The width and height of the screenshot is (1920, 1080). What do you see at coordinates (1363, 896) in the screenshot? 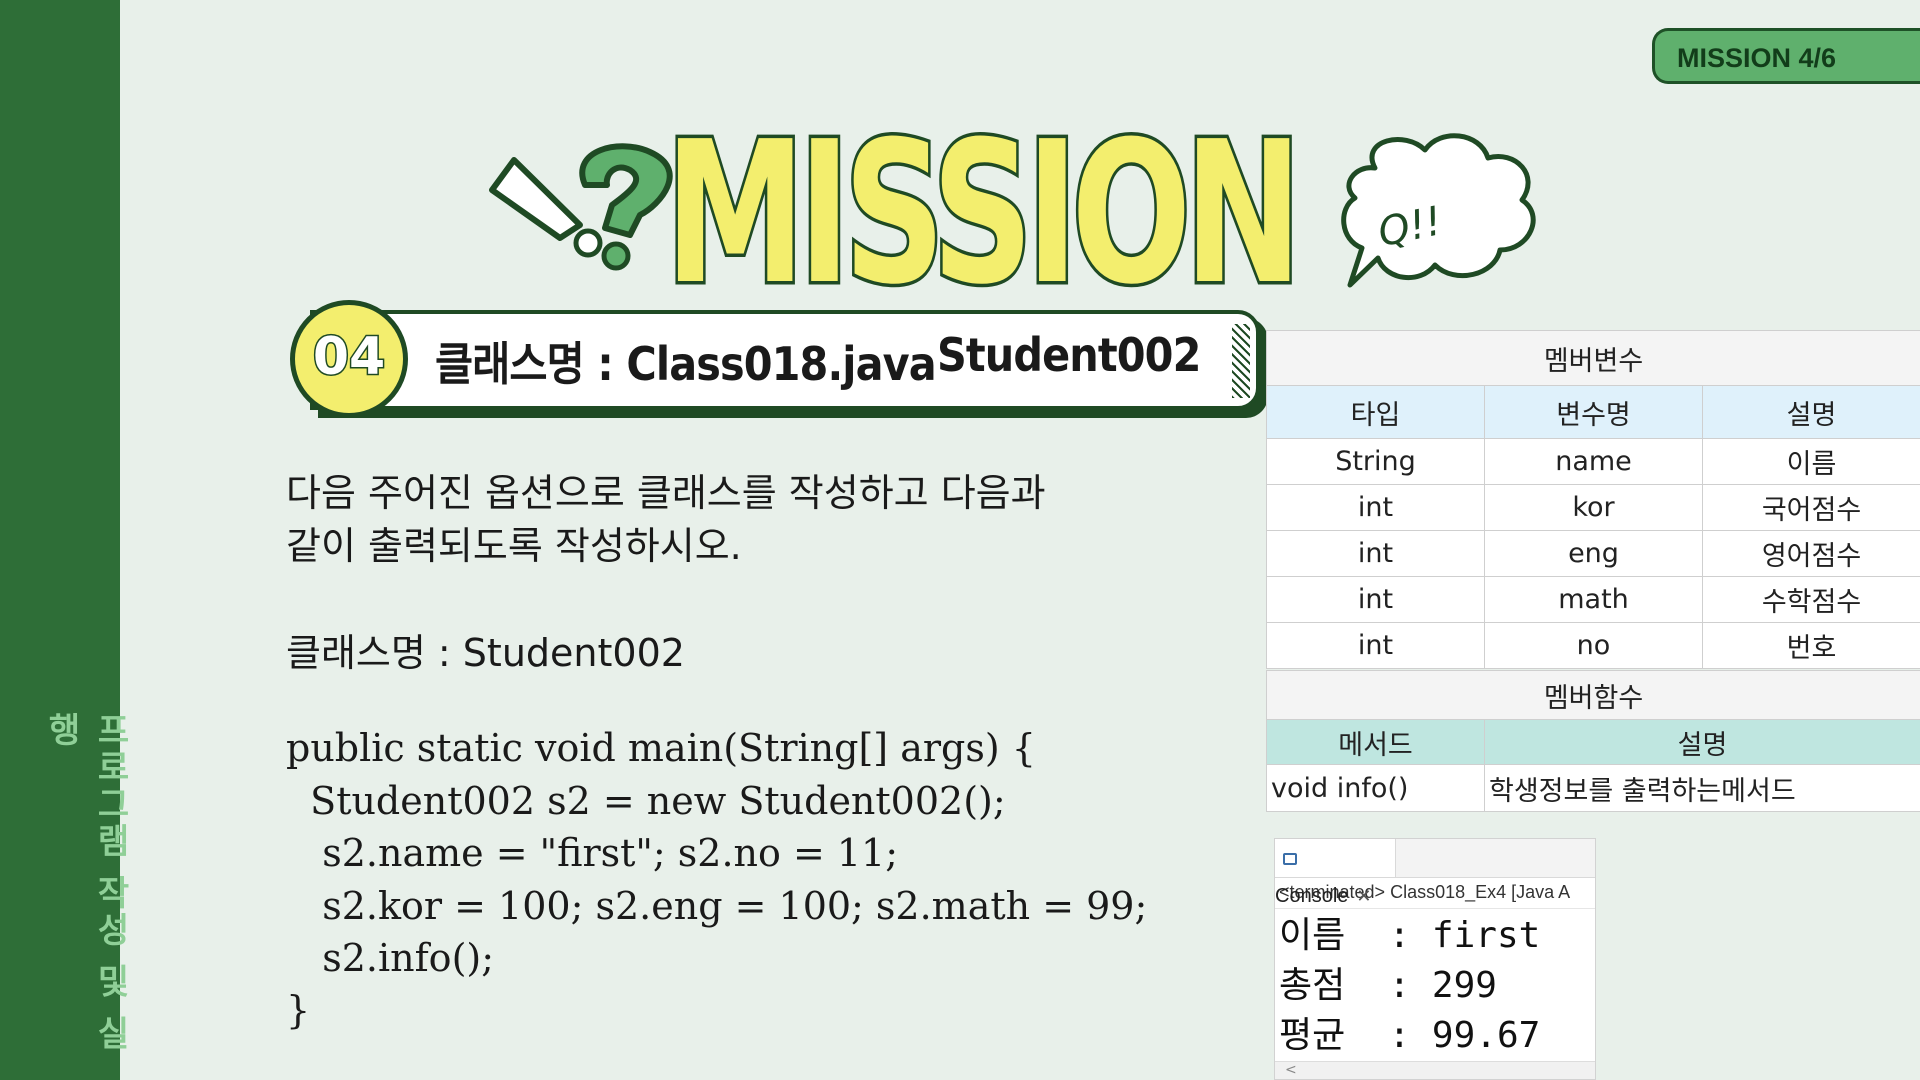
I see `close-icon: ✕` at bounding box center [1363, 896].